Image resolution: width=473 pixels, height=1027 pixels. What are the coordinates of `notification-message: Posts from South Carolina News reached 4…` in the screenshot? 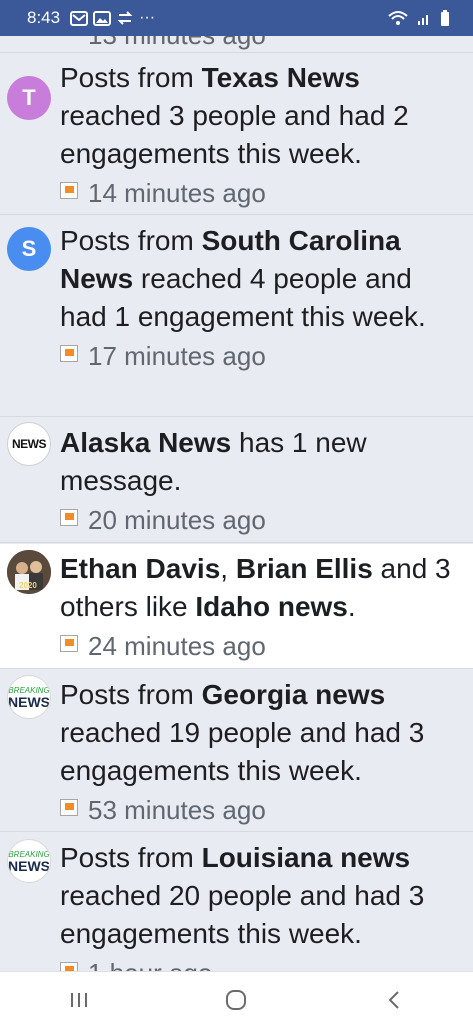 It's located at (262, 279).